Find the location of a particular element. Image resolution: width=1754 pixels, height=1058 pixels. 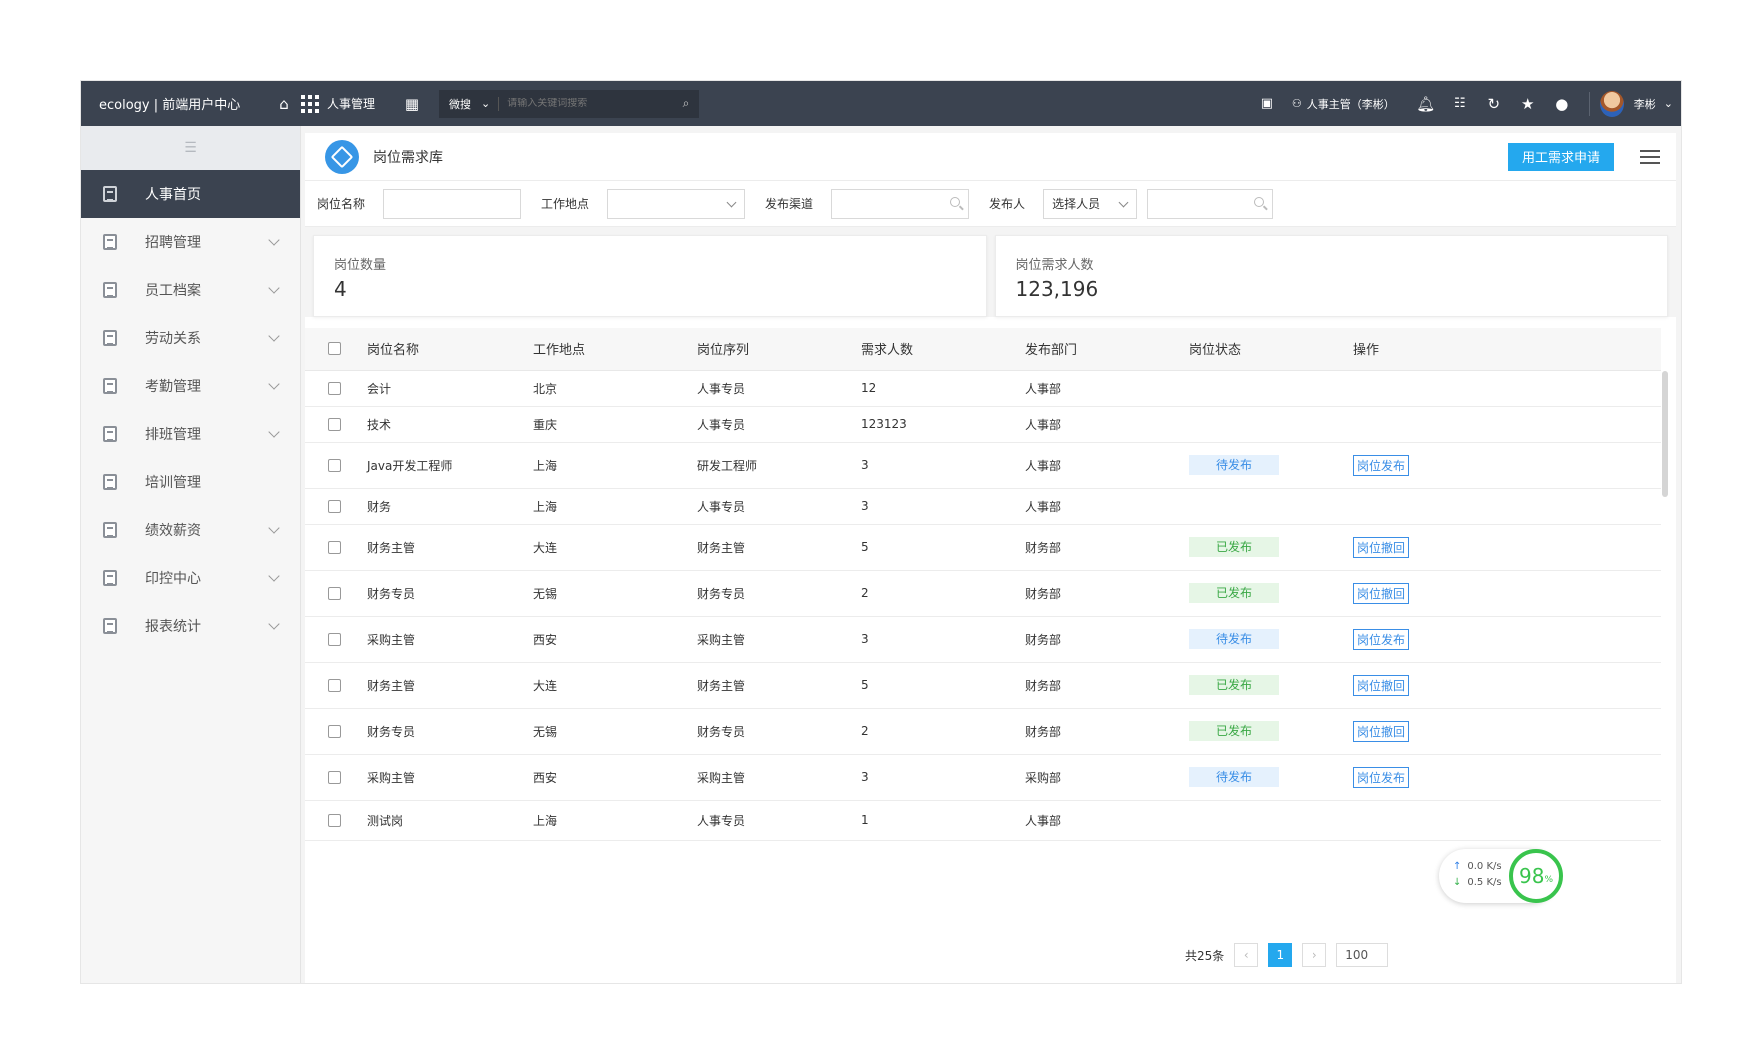

table-row: 采购主管 西安 采购主管 3 财务部 待发布 岗位发布 is located at coordinates (983, 639).